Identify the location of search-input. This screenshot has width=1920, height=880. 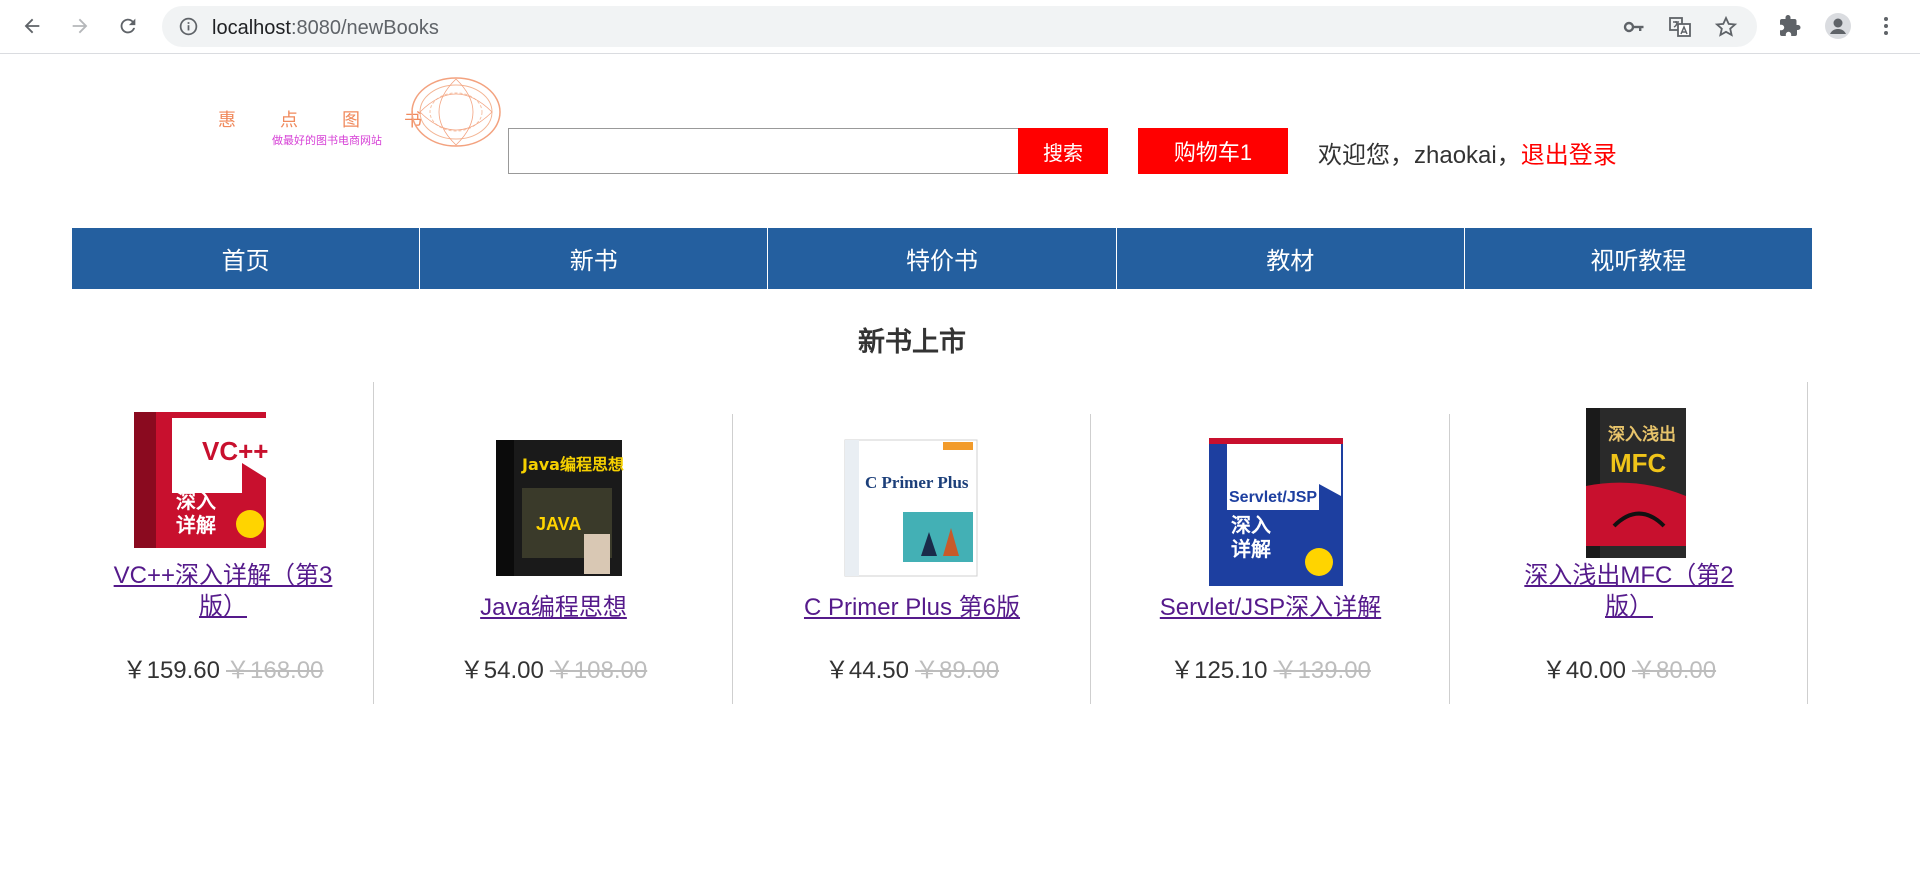
(764, 151).